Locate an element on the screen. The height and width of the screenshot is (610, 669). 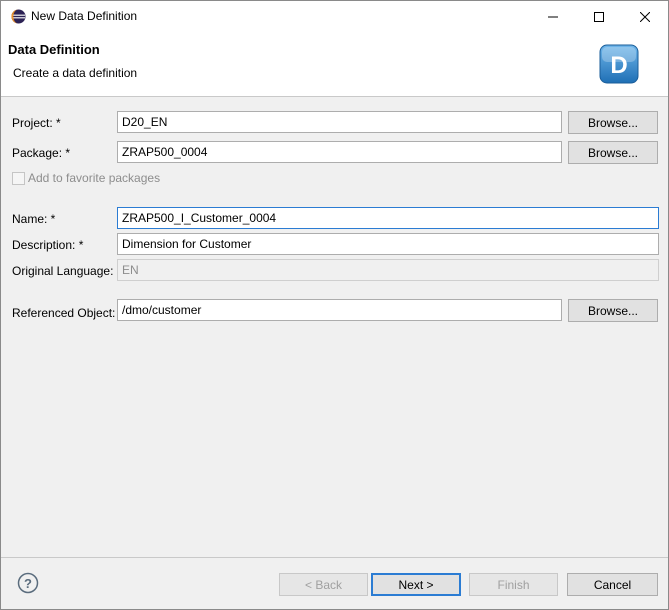
favorite-packages-checkbox is located at coordinates (18, 178).